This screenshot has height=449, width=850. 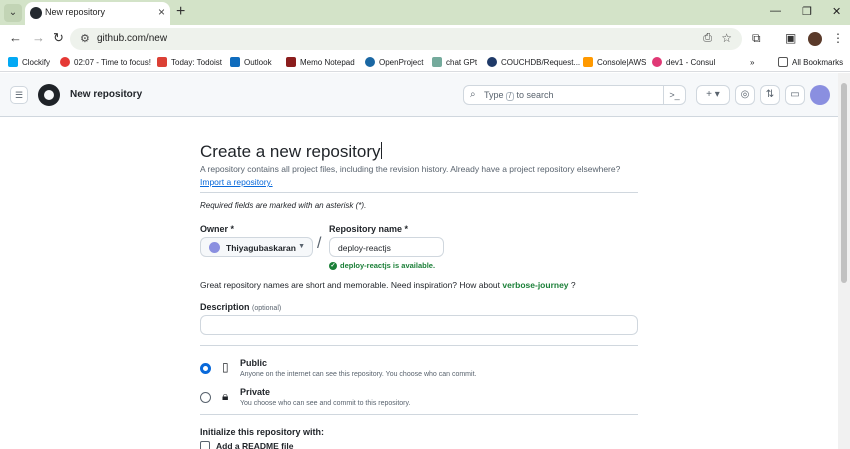 What do you see at coordinates (752, 62) in the screenshot?
I see `bookmarks-overflow-icon: »` at bounding box center [752, 62].